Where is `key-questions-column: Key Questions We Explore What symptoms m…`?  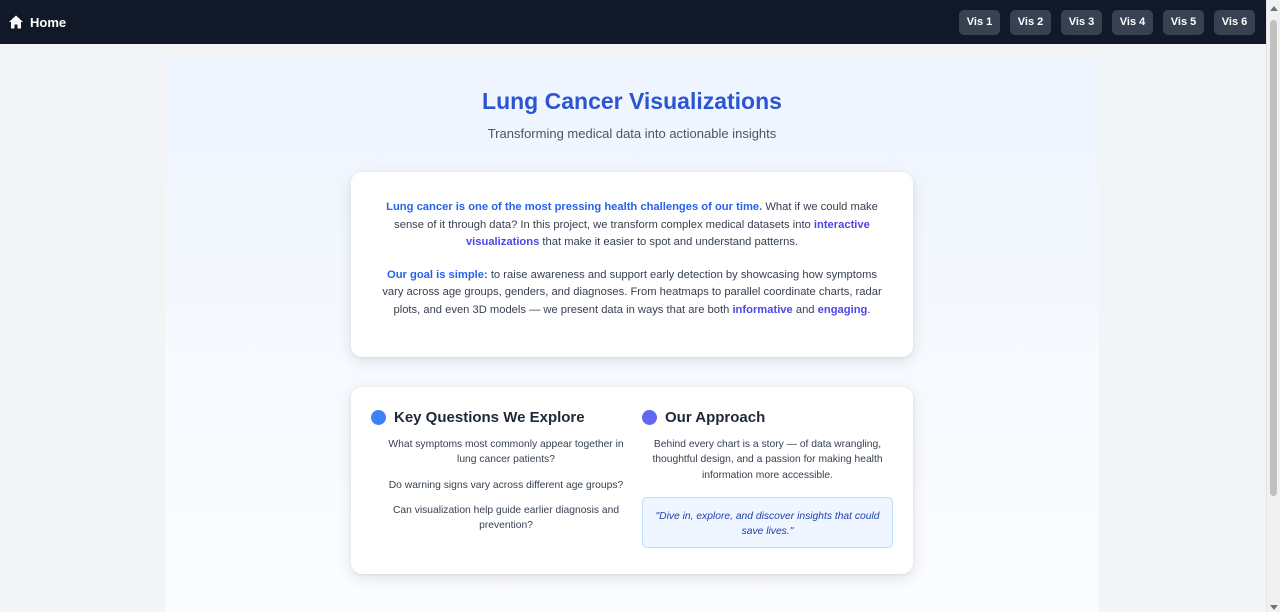 key-questions-column: Key Questions We Explore What symptoms m… is located at coordinates (498, 471).